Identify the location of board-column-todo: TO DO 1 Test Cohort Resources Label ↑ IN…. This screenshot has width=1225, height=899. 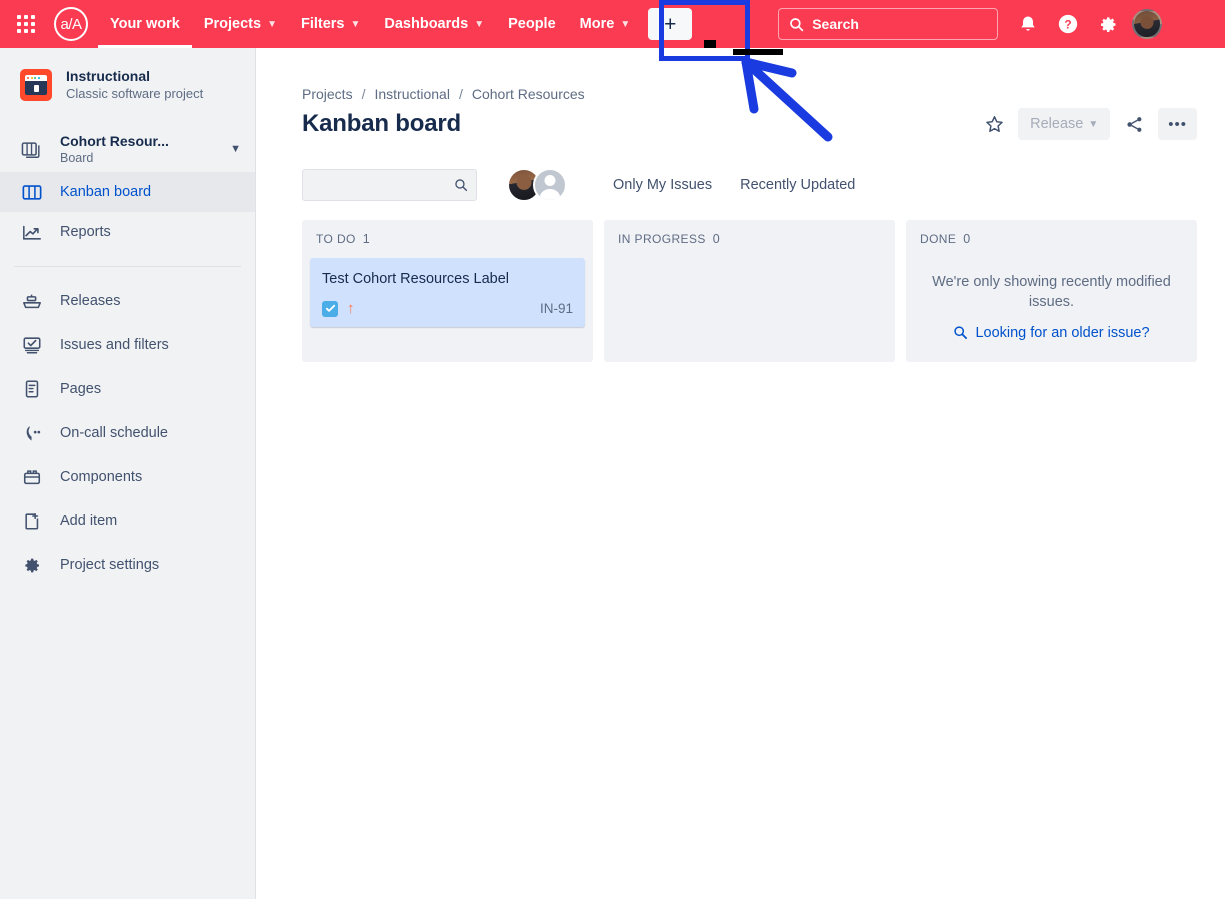
(447, 291).